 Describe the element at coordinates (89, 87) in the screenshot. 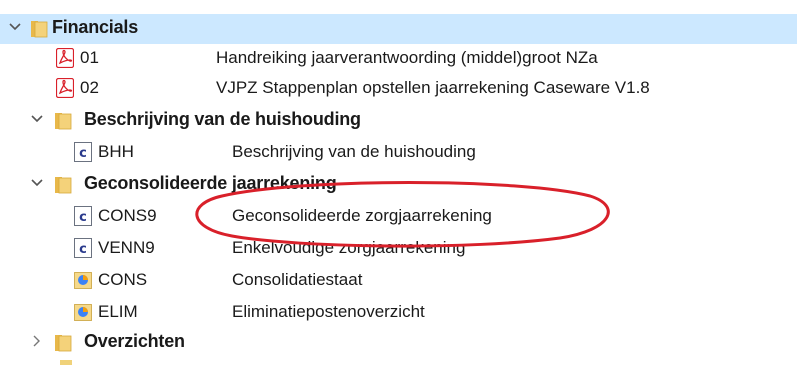

I see `item-code: 02` at that location.